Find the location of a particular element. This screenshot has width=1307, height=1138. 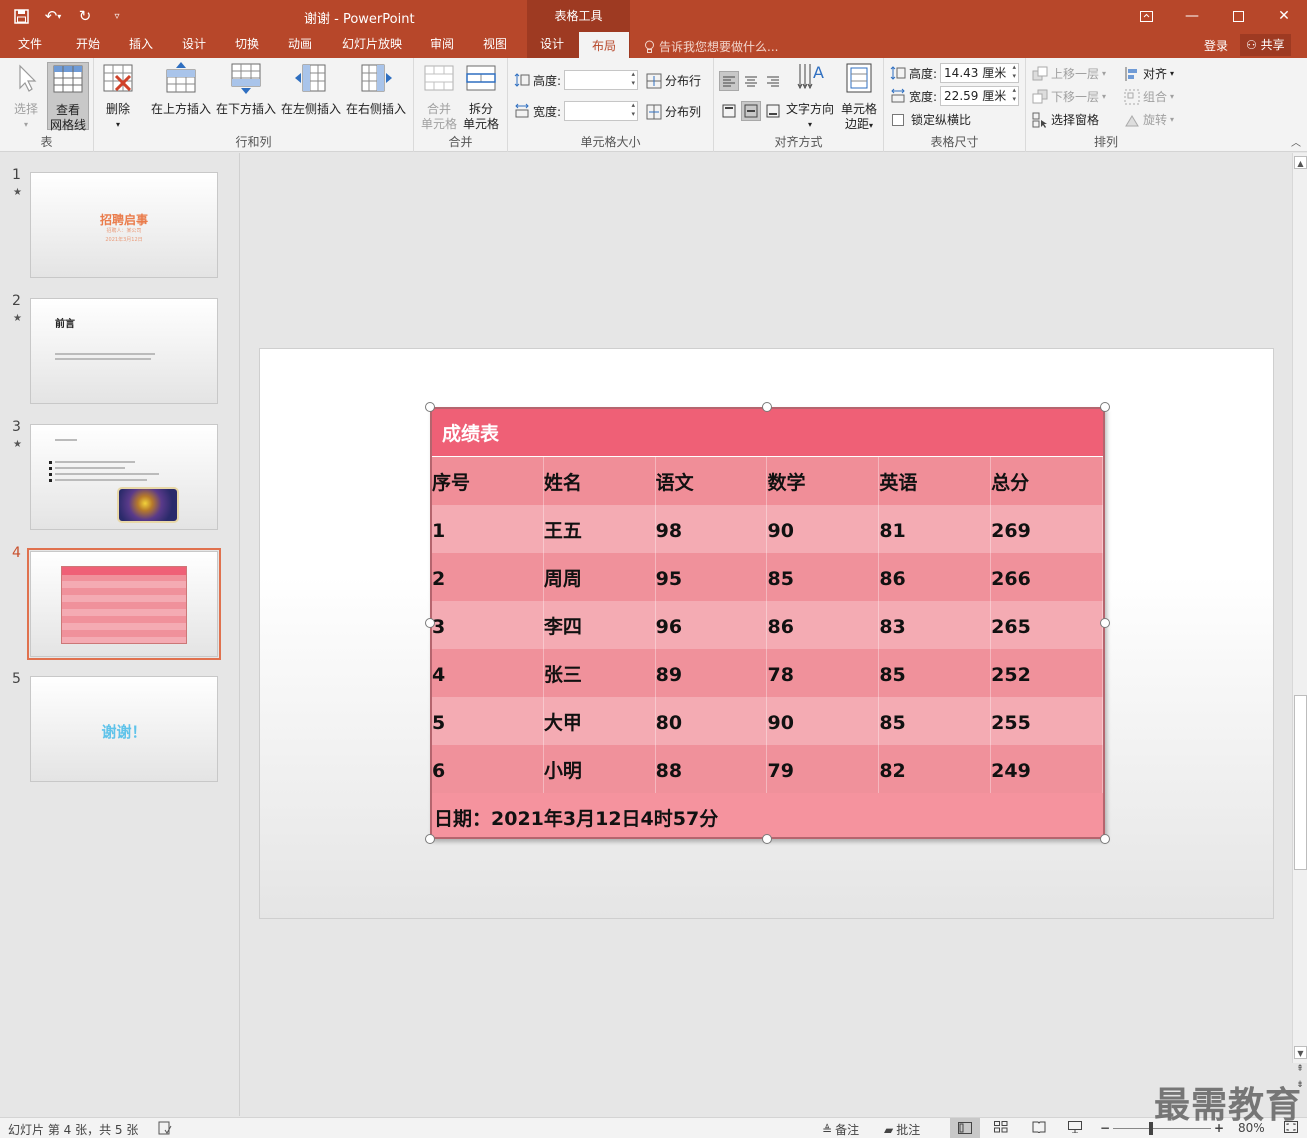

insert-left-button: 在左侧插入 is located at coordinates (311, 89).